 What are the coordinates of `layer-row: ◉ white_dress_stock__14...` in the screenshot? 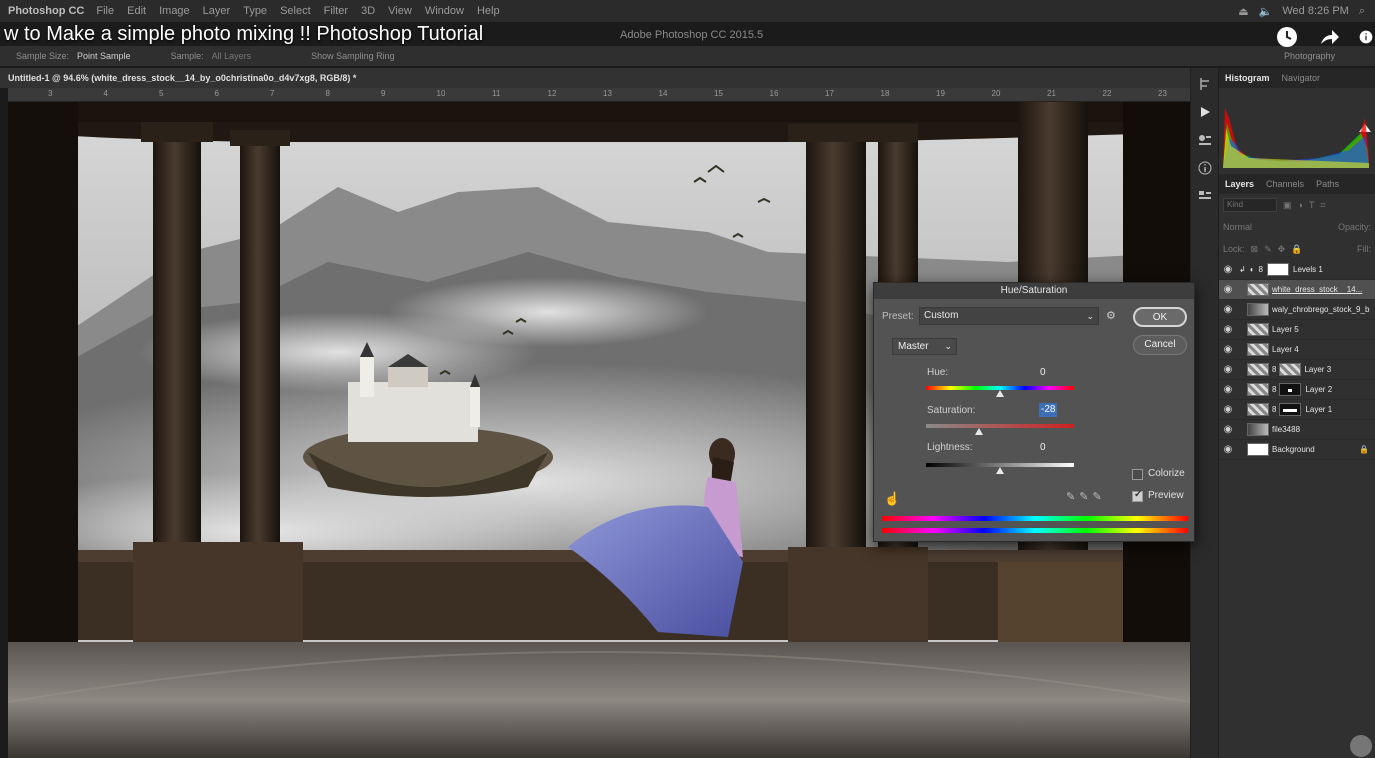 It's located at (1297, 290).